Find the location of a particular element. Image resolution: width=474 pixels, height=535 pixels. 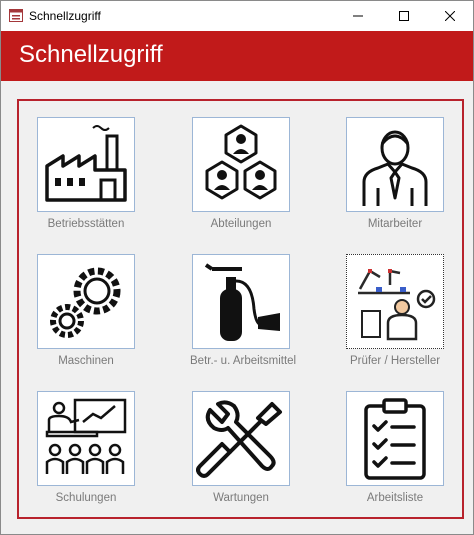

arbeitsliste-button is located at coordinates (395, 438).